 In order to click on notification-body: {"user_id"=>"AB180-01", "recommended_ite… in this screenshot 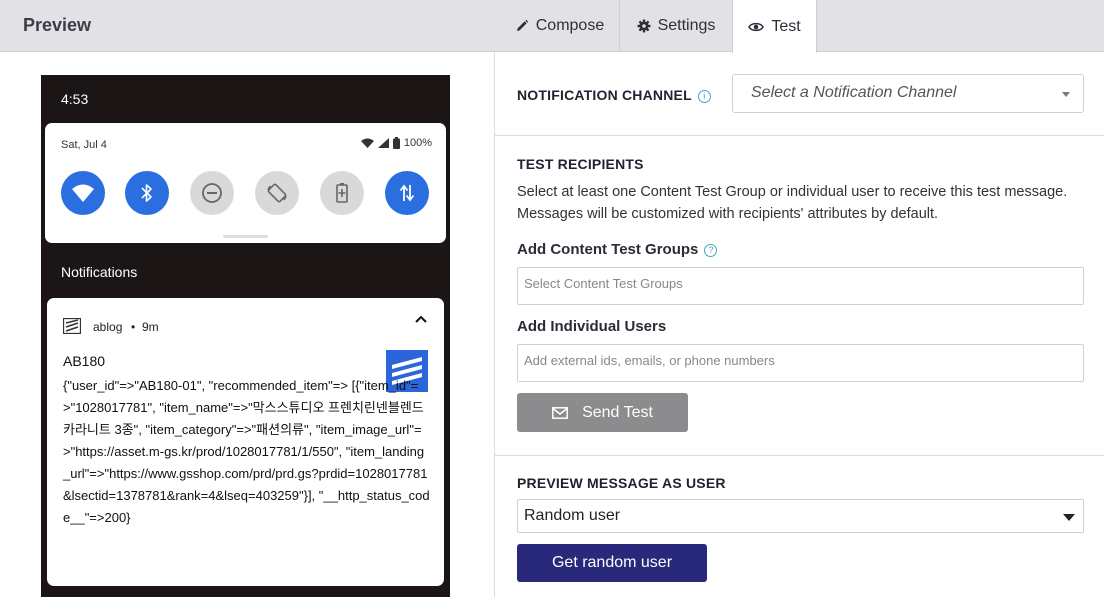, I will do `click(246, 451)`.